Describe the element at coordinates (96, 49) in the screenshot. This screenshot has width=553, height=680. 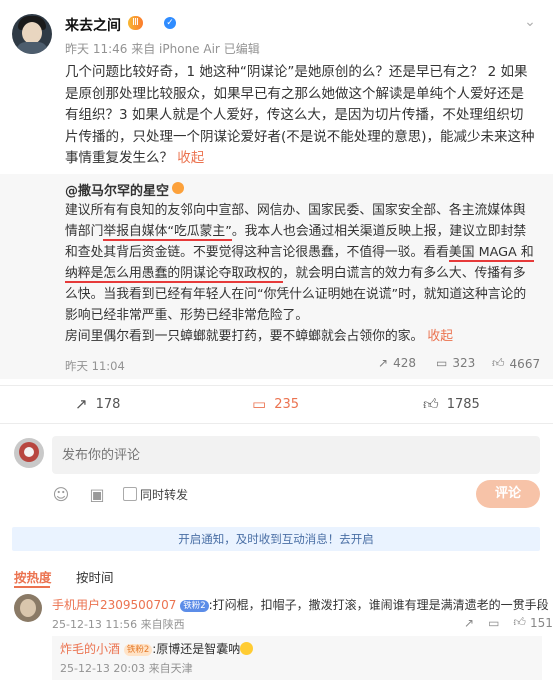
I see `post-time: 昨天 11:46` at that location.